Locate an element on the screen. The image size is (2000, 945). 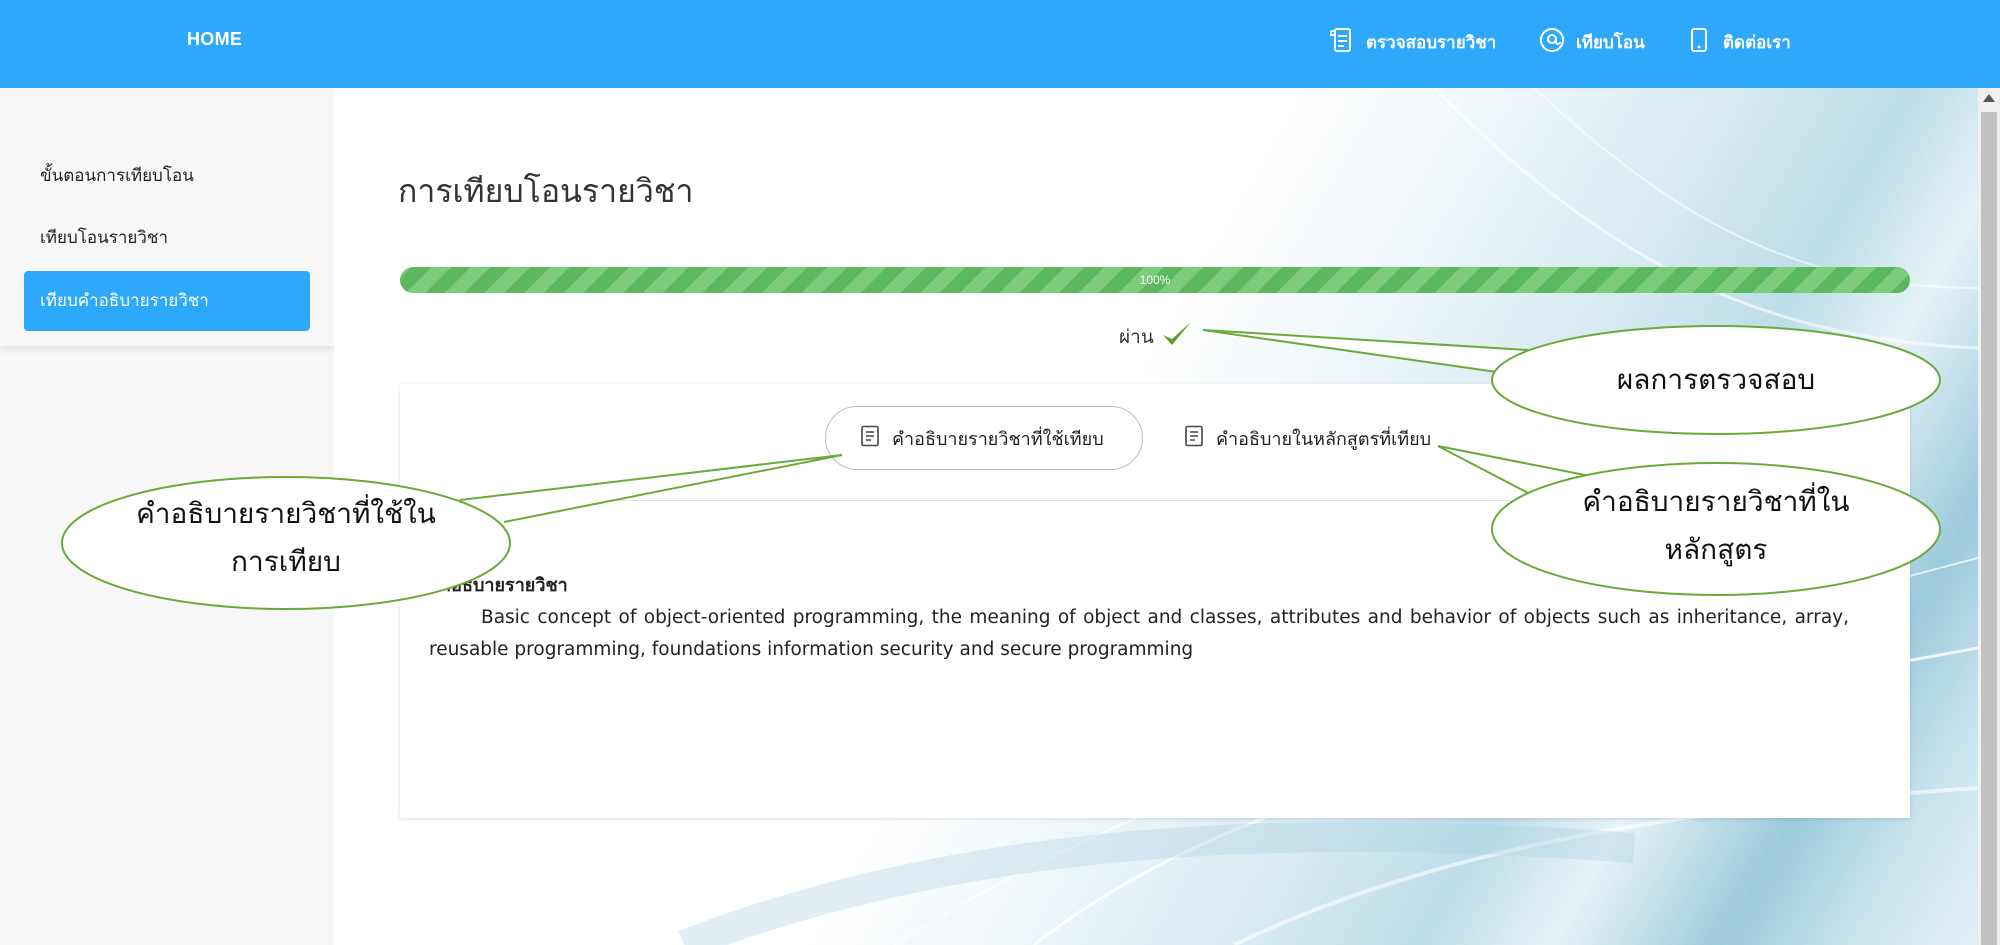
callout-line: คำอธิบายรายวิชาที่ใช้ใน is located at coordinates (286, 513).